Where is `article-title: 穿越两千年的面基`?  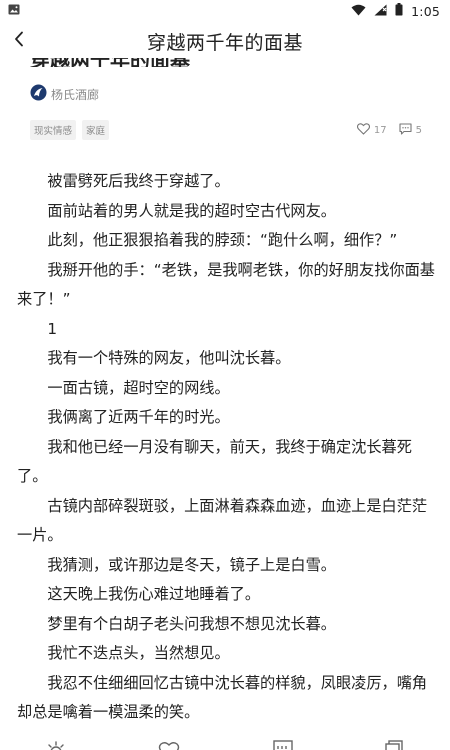 article-title: 穿越两千年的面基 is located at coordinates (180, 62).